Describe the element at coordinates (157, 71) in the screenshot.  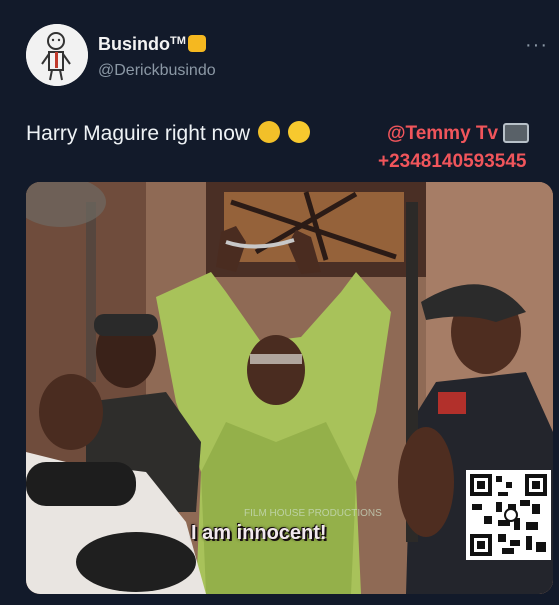
I see `user-handle: @Derickbusindo` at that location.